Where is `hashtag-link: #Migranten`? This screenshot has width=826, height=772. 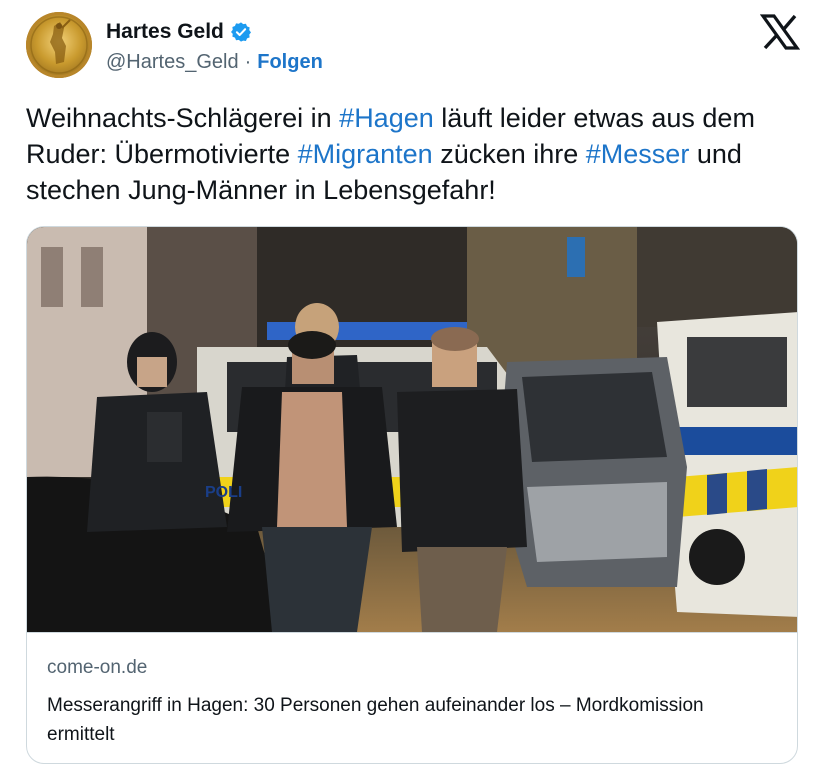
hashtag-link: #Migranten is located at coordinates (365, 154).